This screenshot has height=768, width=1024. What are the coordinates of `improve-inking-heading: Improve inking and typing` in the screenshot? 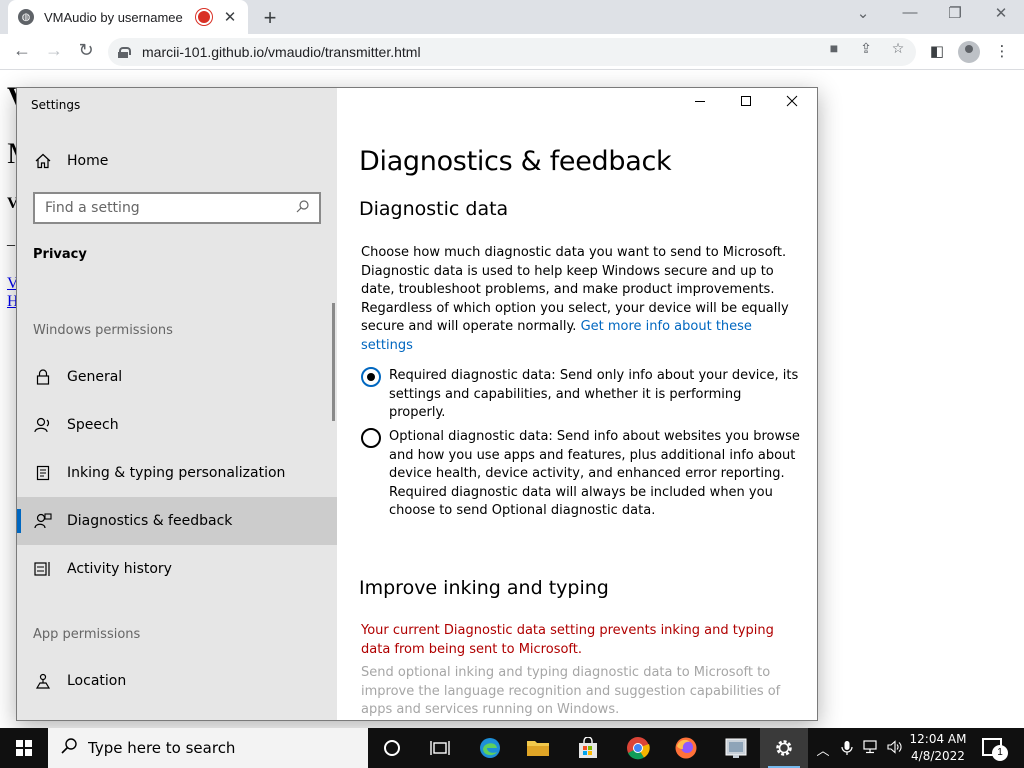 It's located at (484, 588).